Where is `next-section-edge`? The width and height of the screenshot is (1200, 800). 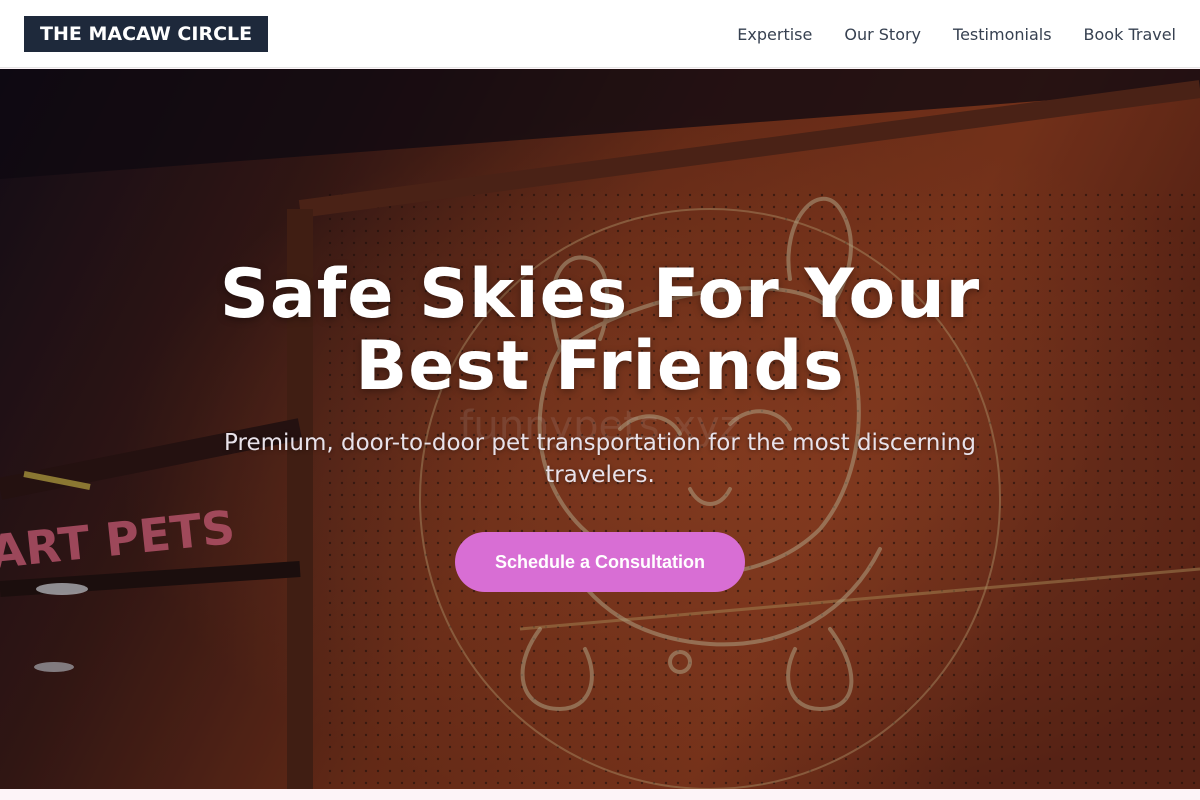
next-section-edge is located at coordinates (600, 794).